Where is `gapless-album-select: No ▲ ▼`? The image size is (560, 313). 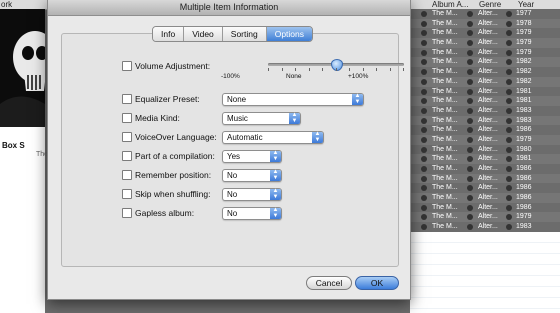
gapless-album-select: No ▲ ▼ is located at coordinates (252, 213).